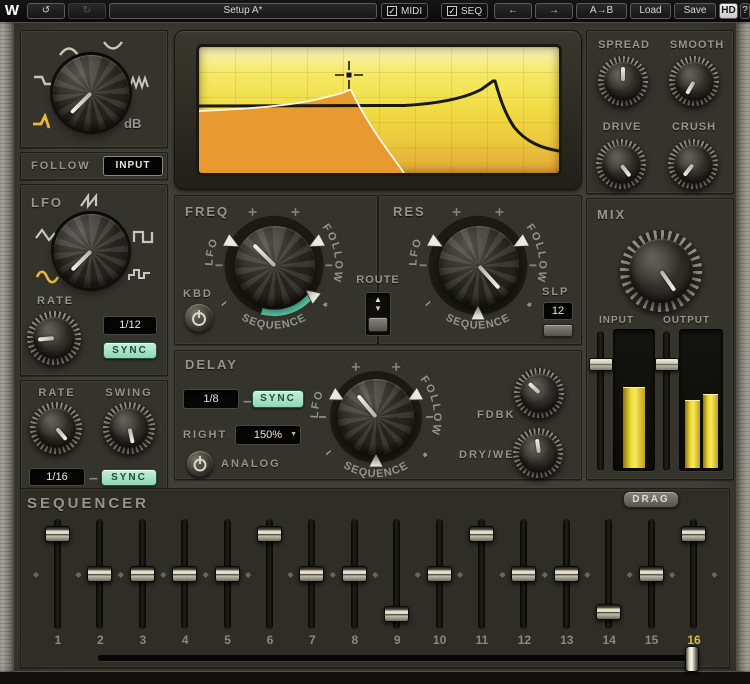 The height and width of the screenshot is (684, 750). What do you see at coordinates (558, 330) in the screenshot?
I see `slp-button` at bounding box center [558, 330].